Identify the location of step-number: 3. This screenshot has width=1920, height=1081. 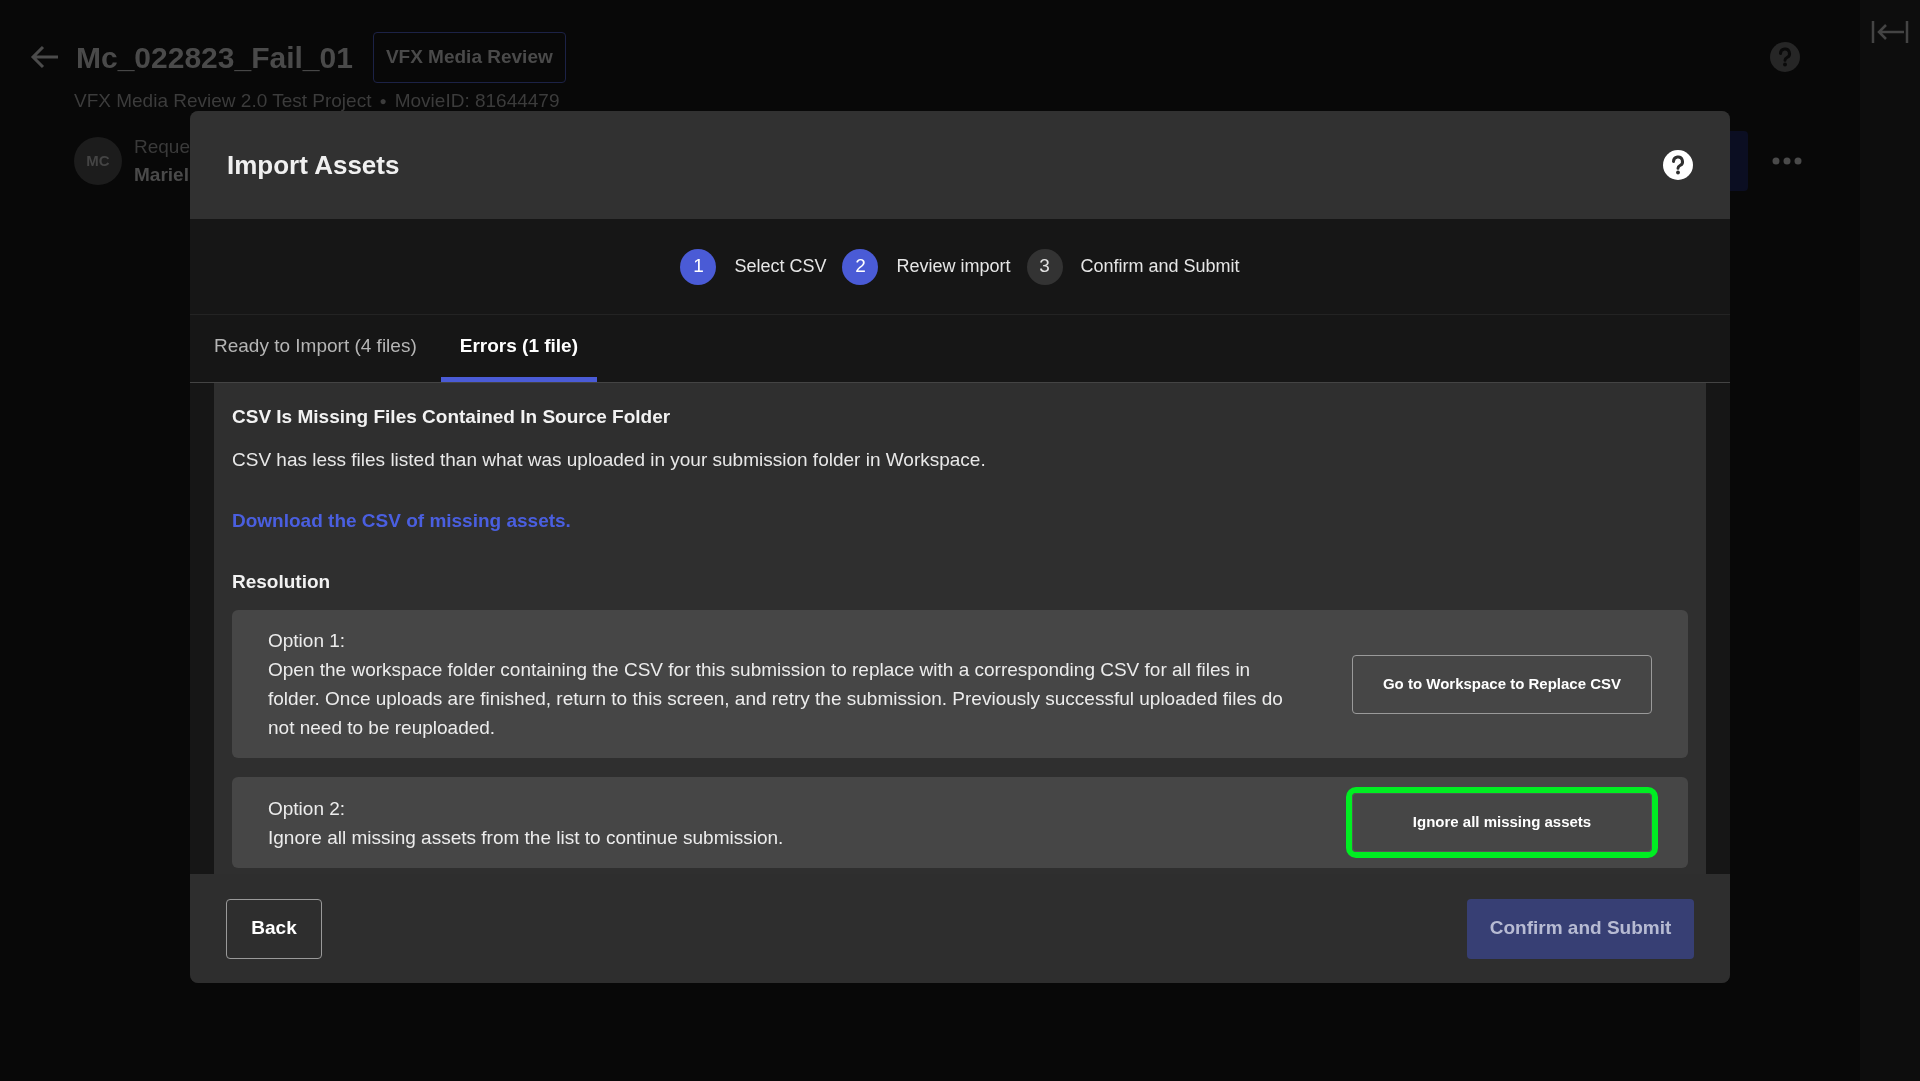
(1044, 266).